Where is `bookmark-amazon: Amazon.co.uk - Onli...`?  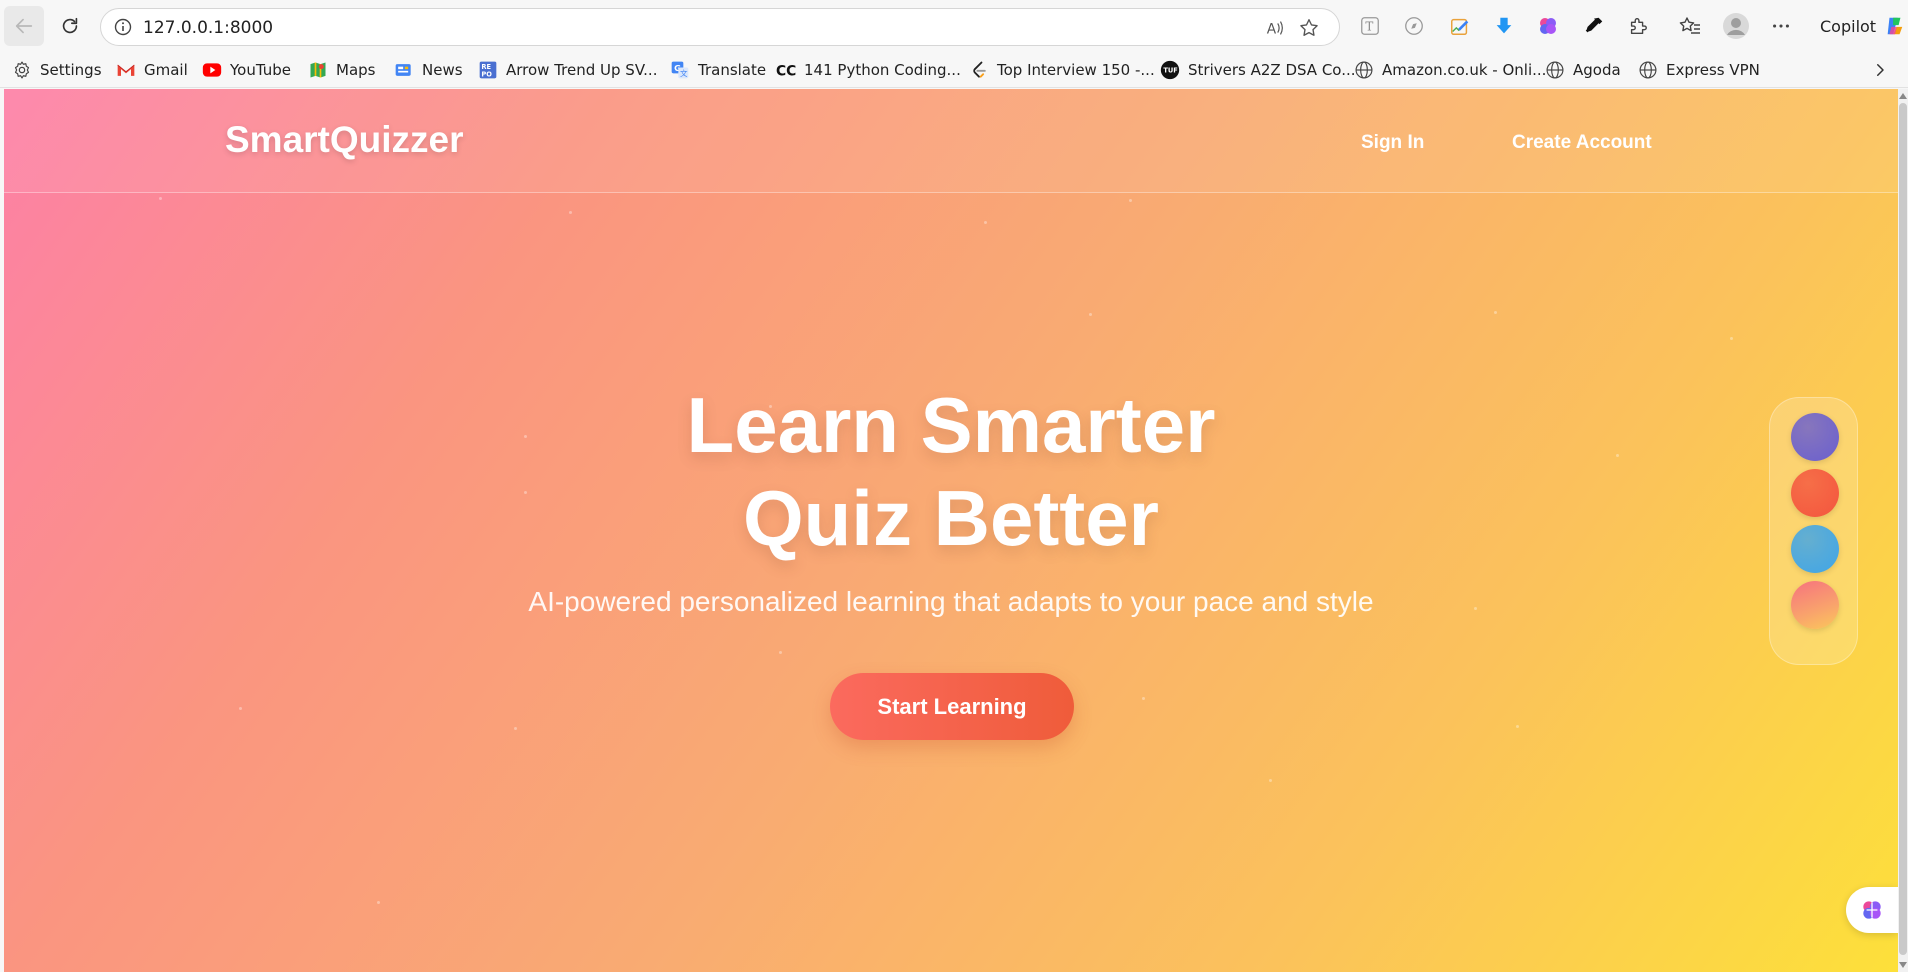
bookmark-amazon: Amazon.co.uk - Onli... is located at coordinates (1450, 70).